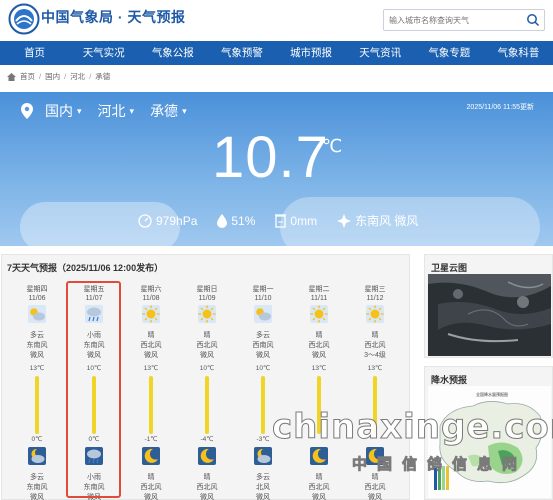  What do you see at coordinates (489, 315) in the screenshot?
I see `satellite-image` at bounding box center [489, 315].